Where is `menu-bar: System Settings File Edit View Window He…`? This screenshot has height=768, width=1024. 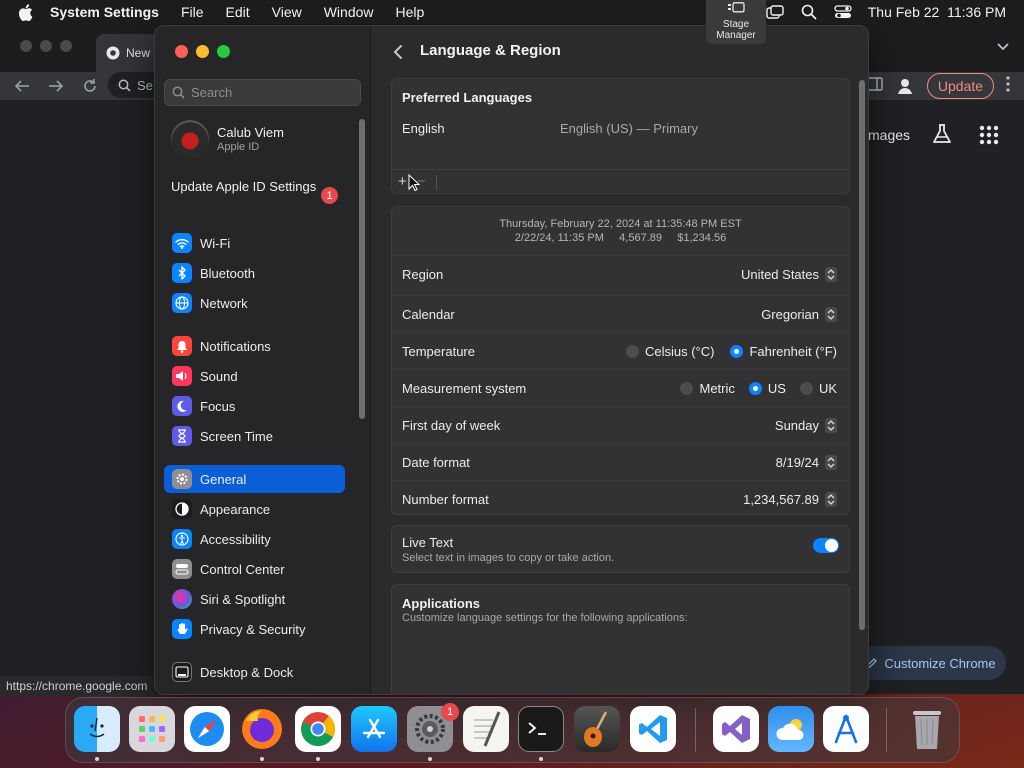
menu-bar: System Settings File Edit View Window He… is located at coordinates (512, 12).